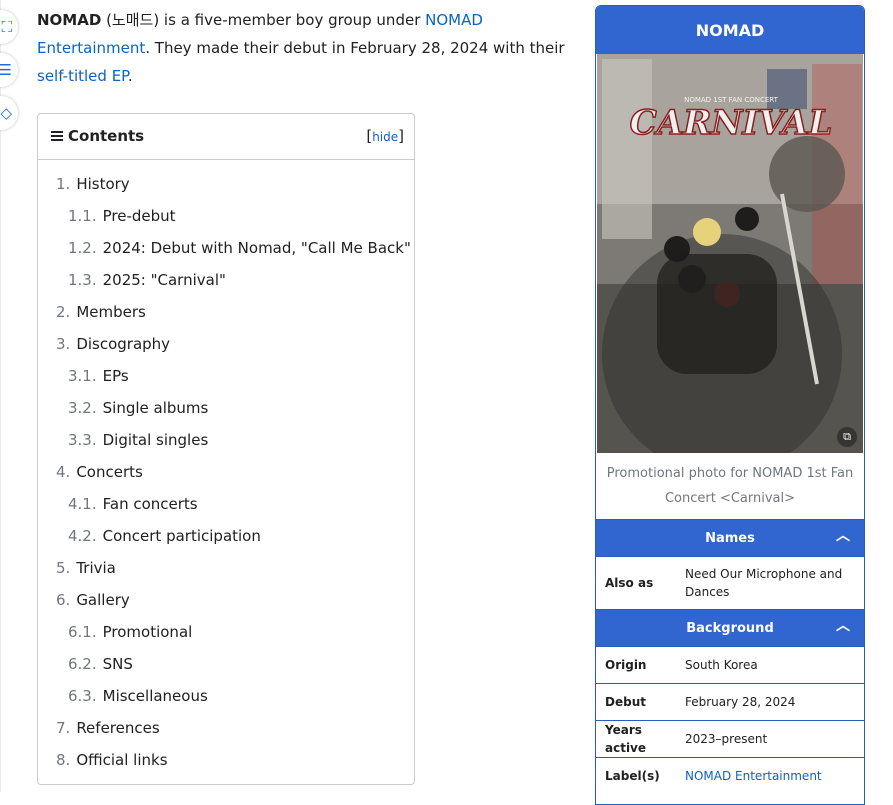 The image size is (893, 805). What do you see at coordinates (82, 696) in the screenshot?
I see `toc-item-number: 6.3.` at bounding box center [82, 696].